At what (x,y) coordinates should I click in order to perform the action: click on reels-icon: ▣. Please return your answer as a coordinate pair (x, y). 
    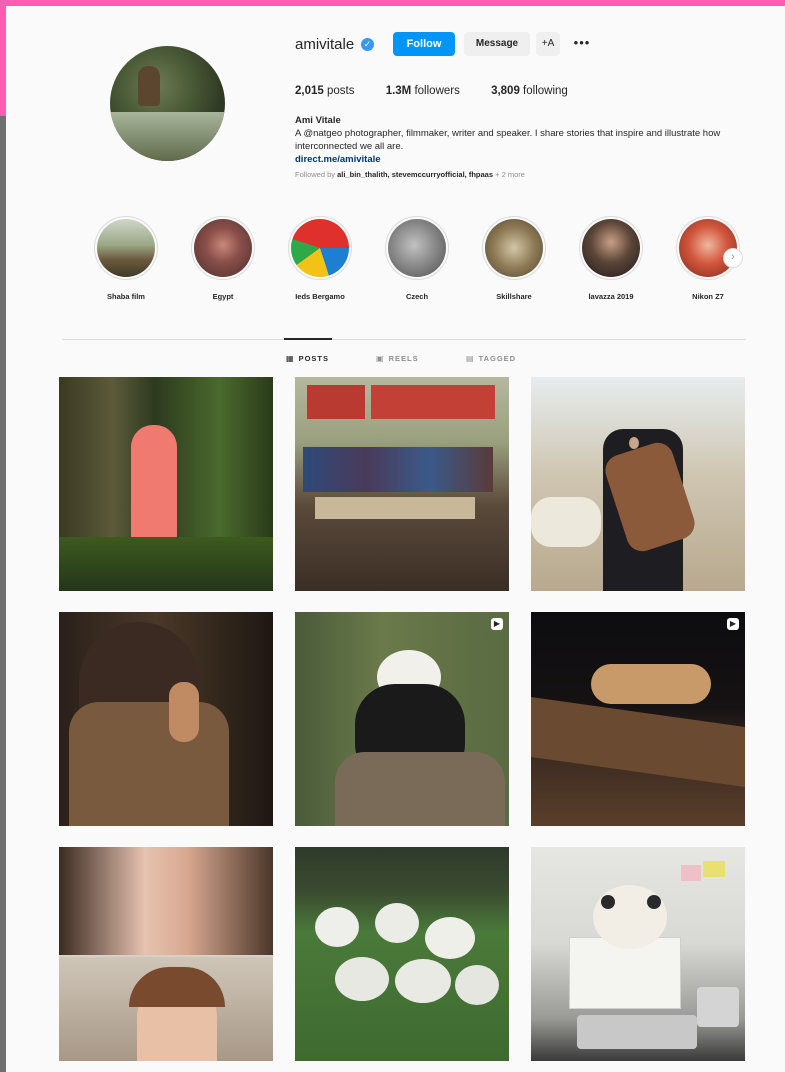
    Looking at the image, I should click on (380, 358).